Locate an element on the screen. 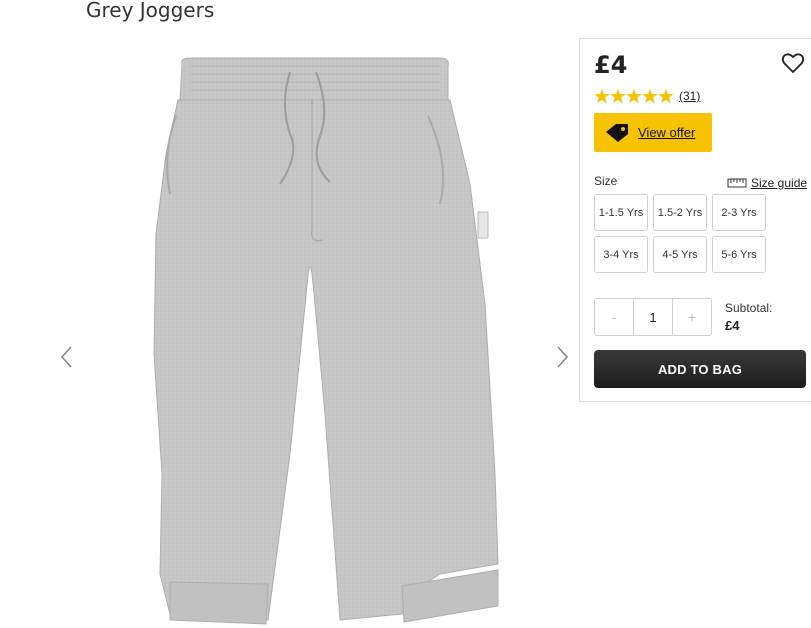  rating-count: (31) is located at coordinates (689, 96).